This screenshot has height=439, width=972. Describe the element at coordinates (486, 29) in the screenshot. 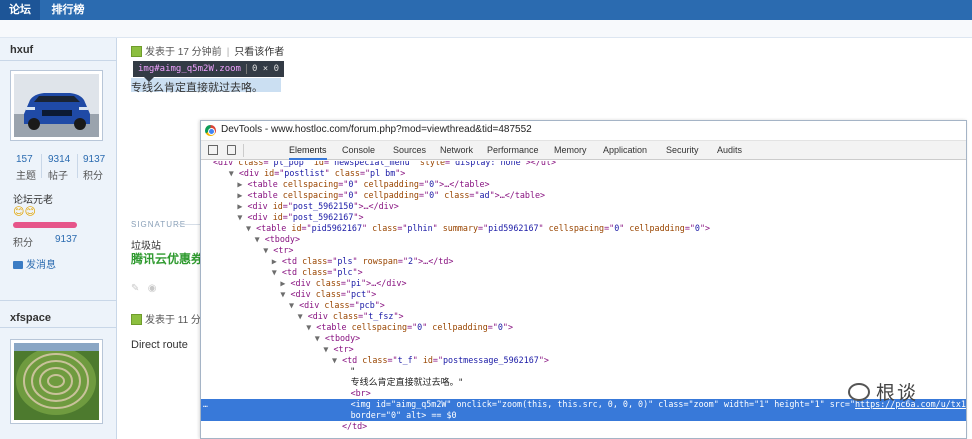

I see `toolbar-strip` at that location.